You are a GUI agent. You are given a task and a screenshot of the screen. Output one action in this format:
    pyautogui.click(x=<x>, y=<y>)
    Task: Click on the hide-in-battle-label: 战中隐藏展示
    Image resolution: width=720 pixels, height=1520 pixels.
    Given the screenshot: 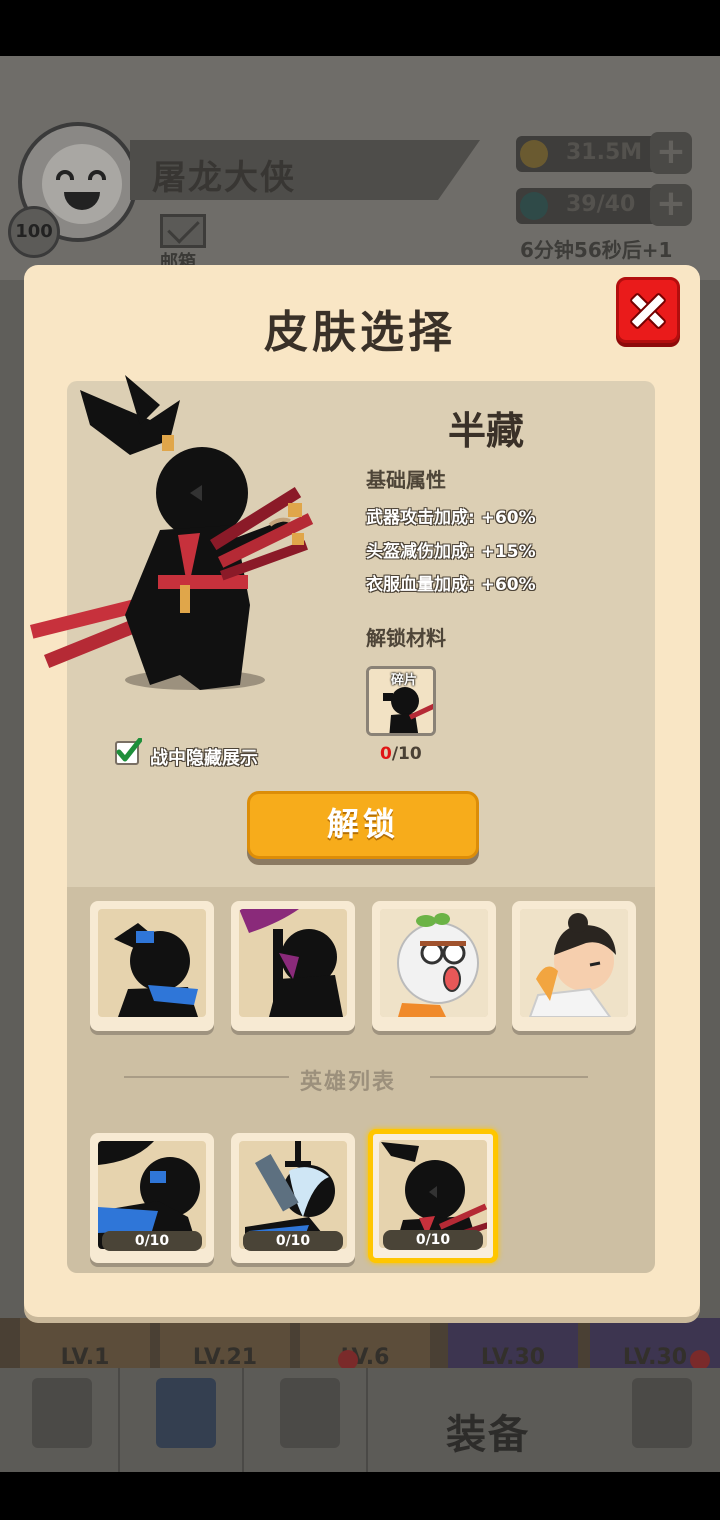 What is the action you would take?
    pyautogui.click(x=204, y=758)
    